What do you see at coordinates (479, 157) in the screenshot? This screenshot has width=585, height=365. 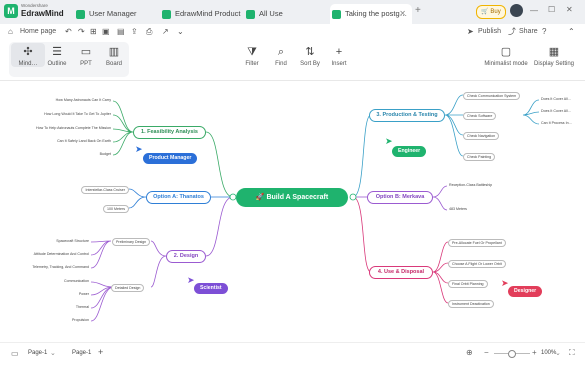 I see `leaf-check-painting: Check Painting` at bounding box center [479, 157].